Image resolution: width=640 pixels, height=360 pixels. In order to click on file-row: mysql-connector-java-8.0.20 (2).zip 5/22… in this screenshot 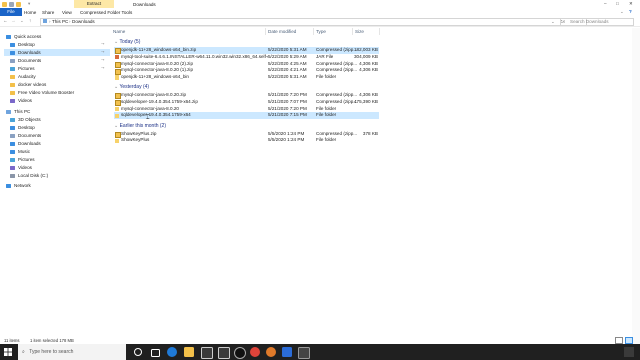, I will do `click(246, 65)`.